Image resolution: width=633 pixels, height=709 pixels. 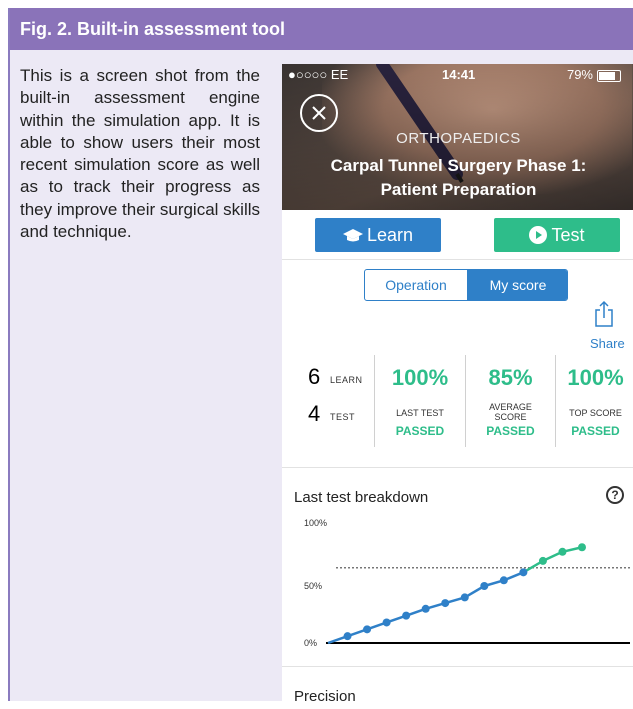 What do you see at coordinates (420, 431) in the screenshot?
I see `last-test-status: PASSED` at bounding box center [420, 431].